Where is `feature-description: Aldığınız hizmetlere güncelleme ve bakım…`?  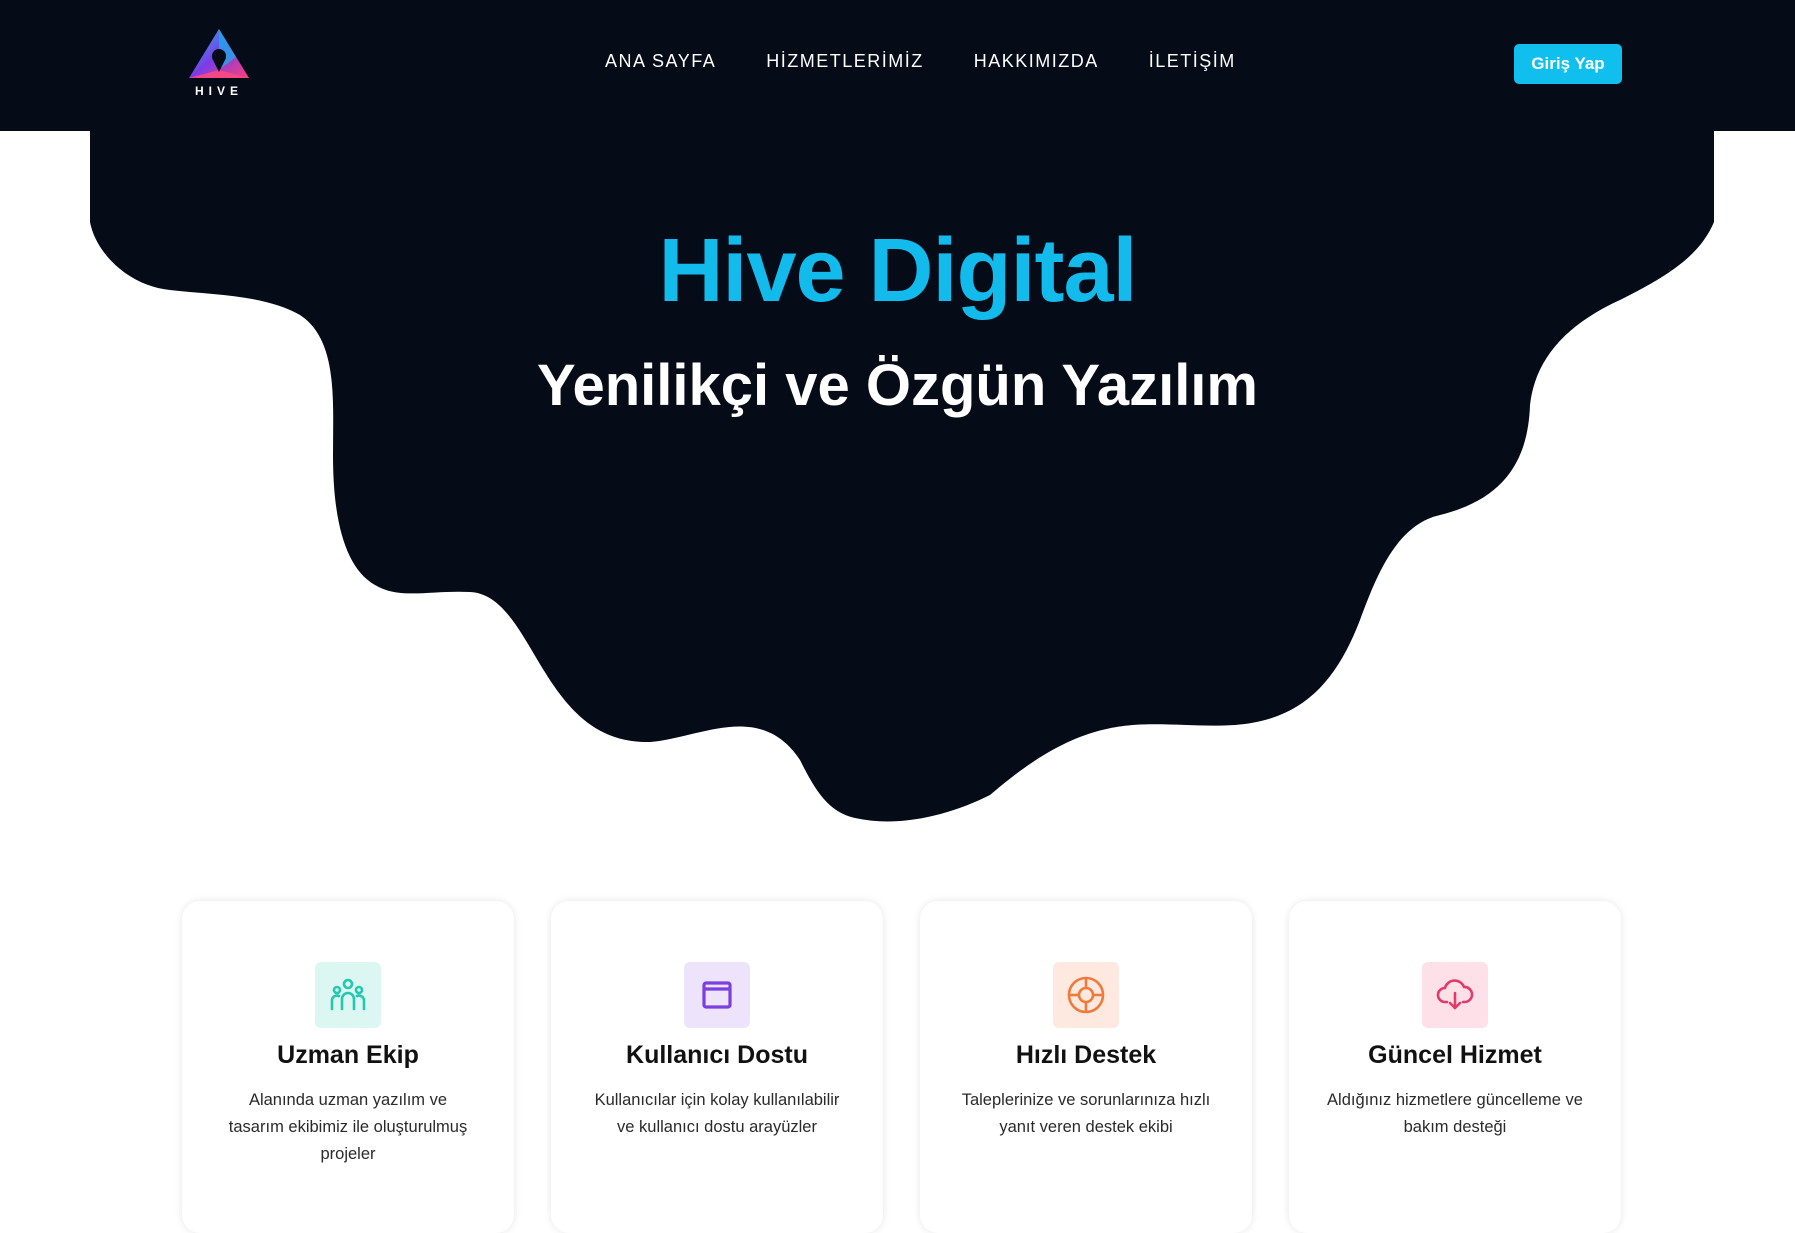 feature-description: Aldığınız hizmetlere güncelleme ve bakım… is located at coordinates (1455, 1113).